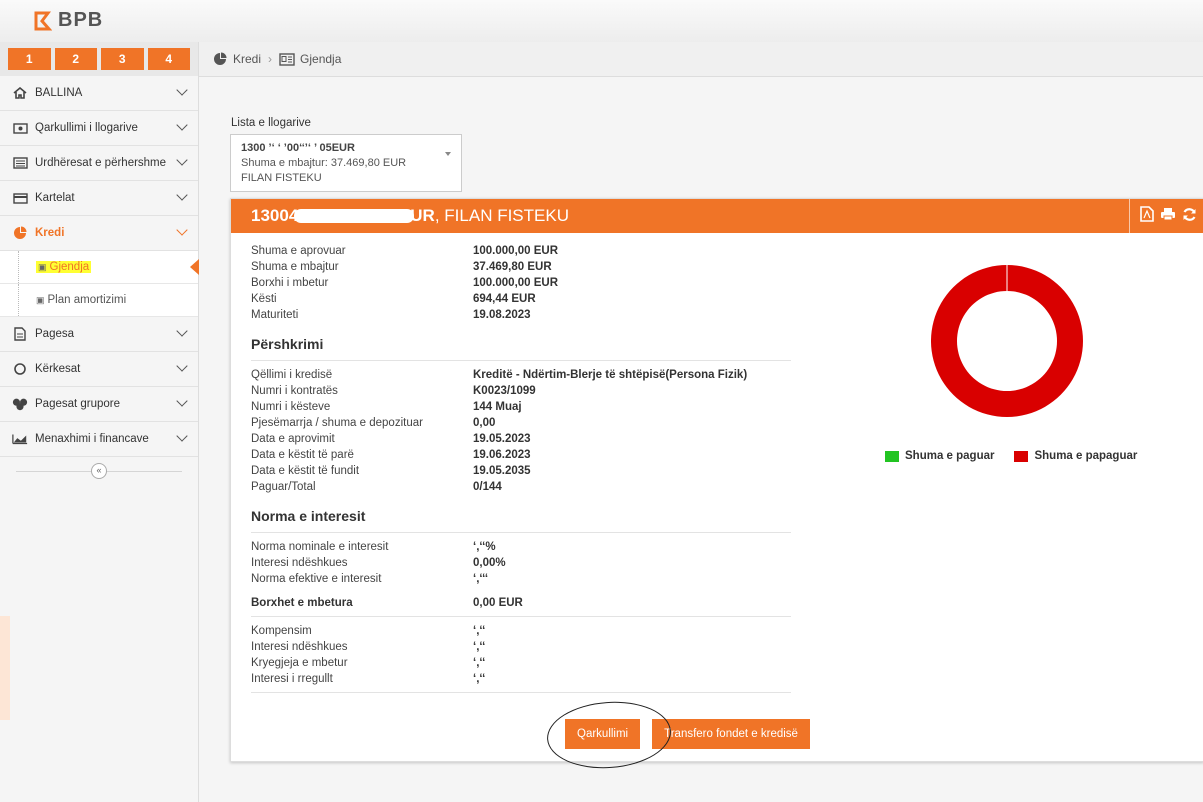  Describe the element at coordinates (29, 59) in the screenshot. I see `shortcut-tab-1: 1` at that location.